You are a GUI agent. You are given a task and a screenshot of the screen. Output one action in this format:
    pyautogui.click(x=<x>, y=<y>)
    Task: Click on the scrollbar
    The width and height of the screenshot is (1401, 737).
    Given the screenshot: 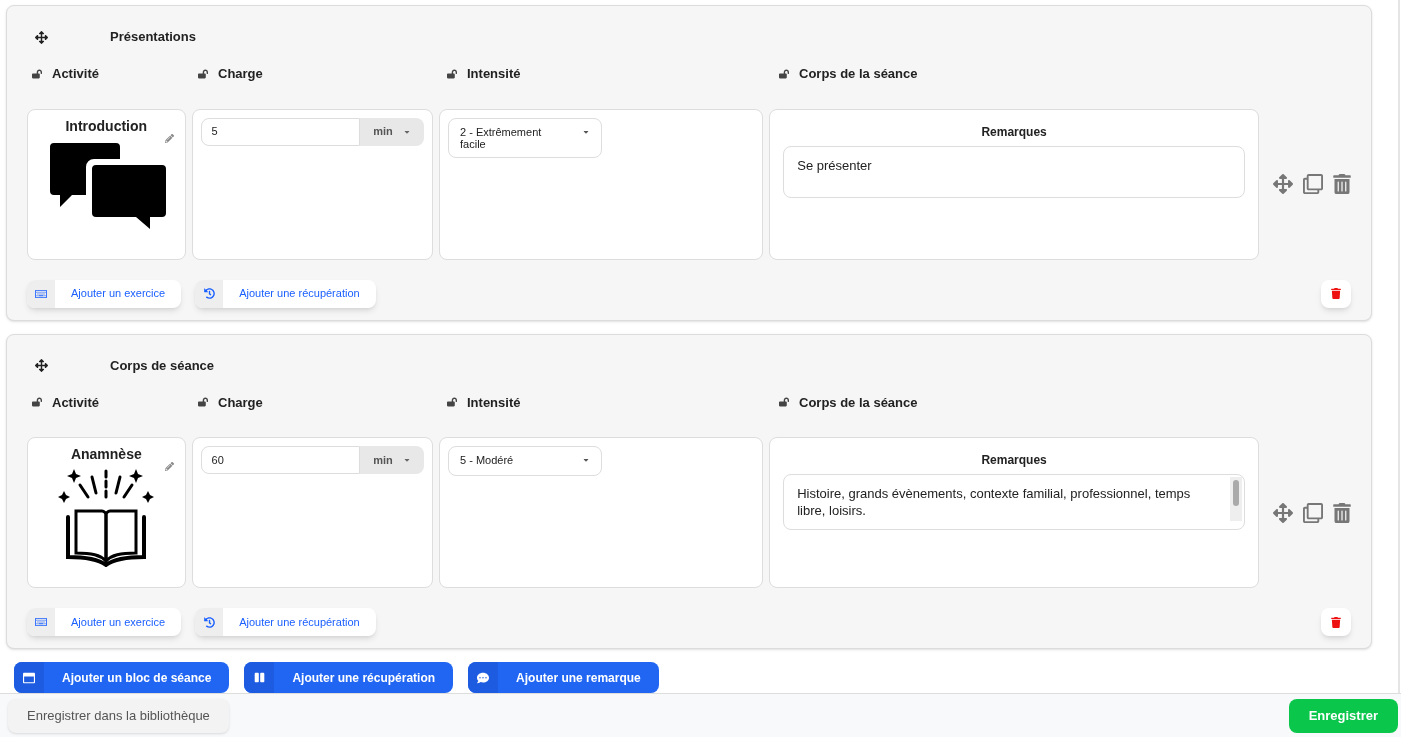 What is the action you would take?
    pyautogui.click(x=1236, y=499)
    